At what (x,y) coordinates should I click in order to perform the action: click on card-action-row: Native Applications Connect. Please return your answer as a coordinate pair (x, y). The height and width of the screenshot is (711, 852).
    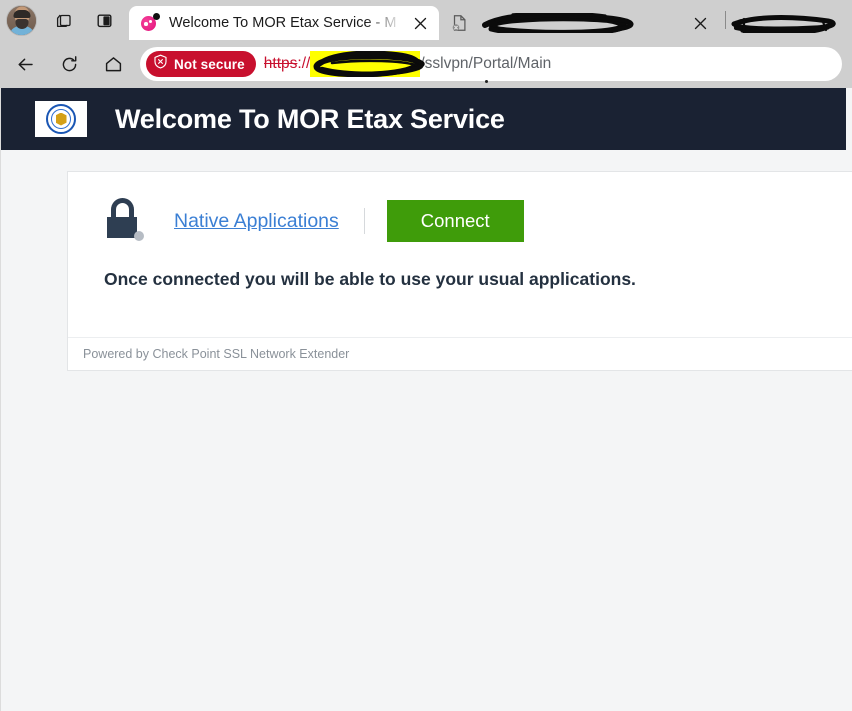
    Looking at the image, I should click on (460, 221).